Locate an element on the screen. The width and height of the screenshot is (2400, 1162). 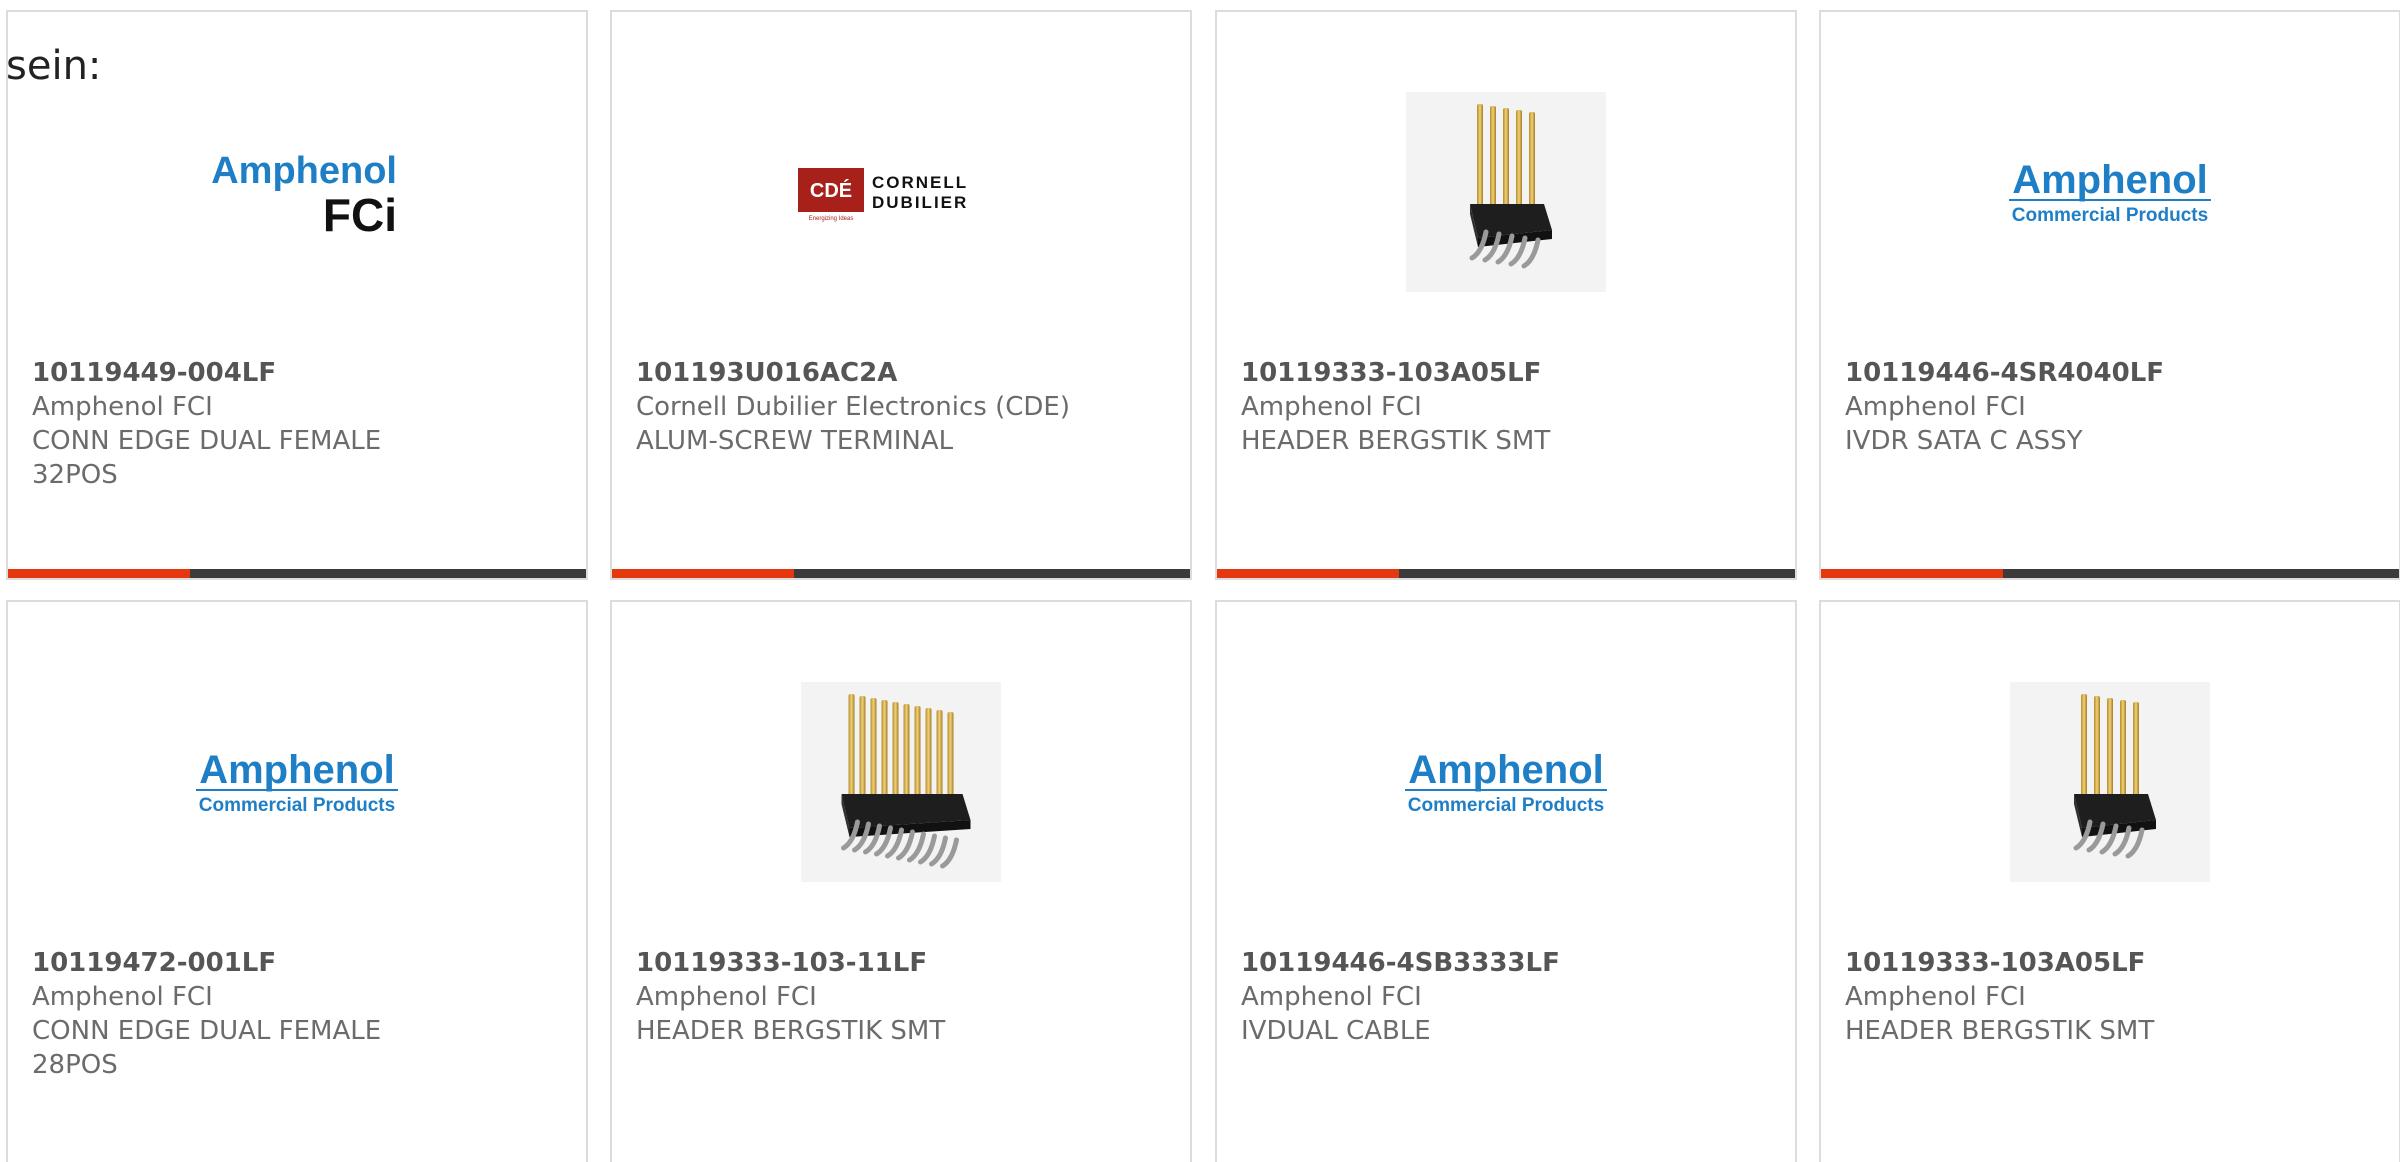
product-image: CDÉ Energizing Ideas CORNELL DUBILIER is located at coordinates (901, 192).